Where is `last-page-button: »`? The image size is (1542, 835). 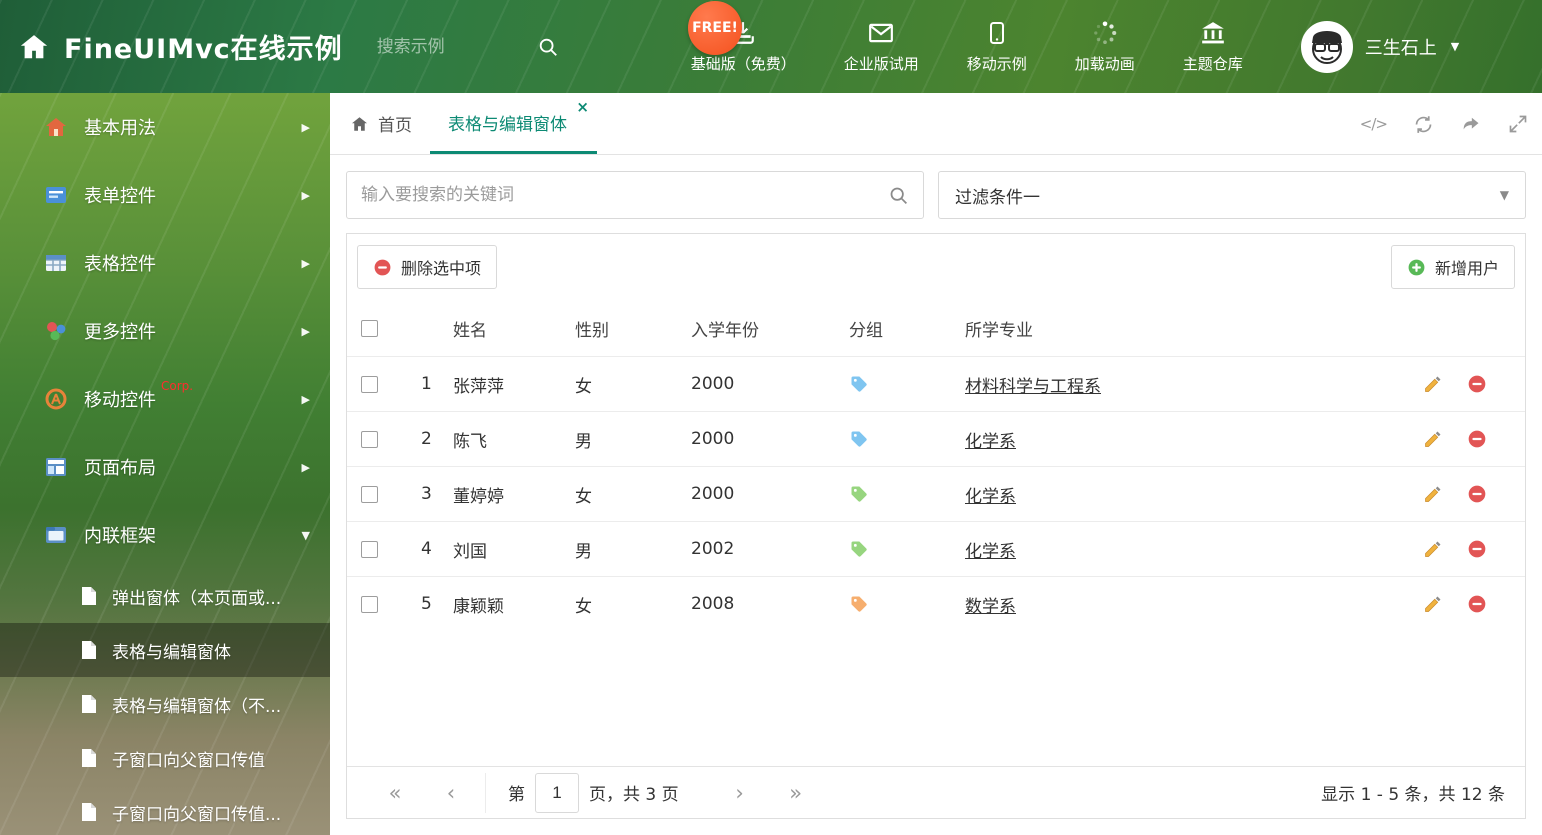
last-page-button: » is located at coordinates (796, 793).